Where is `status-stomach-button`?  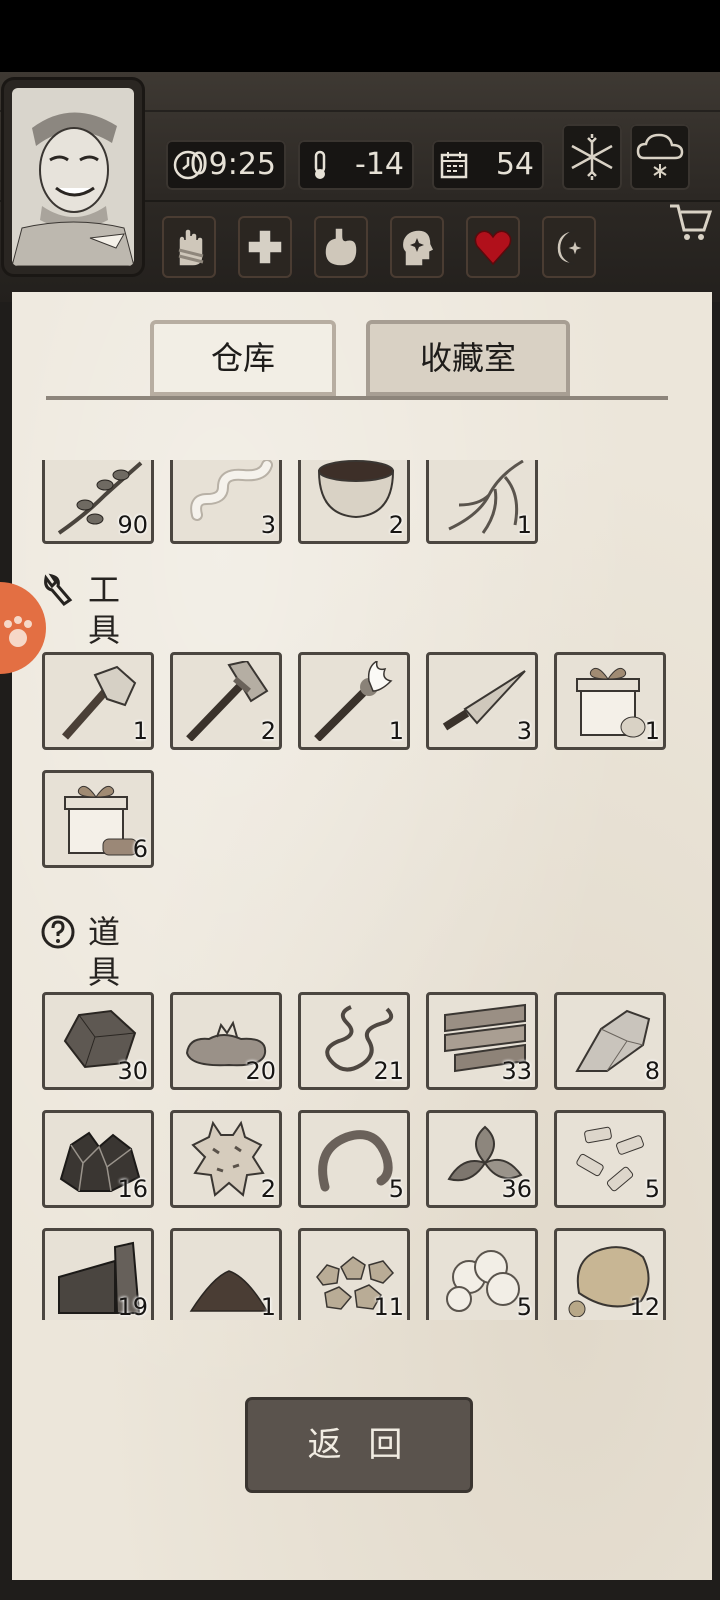 status-stomach-button is located at coordinates (341, 247).